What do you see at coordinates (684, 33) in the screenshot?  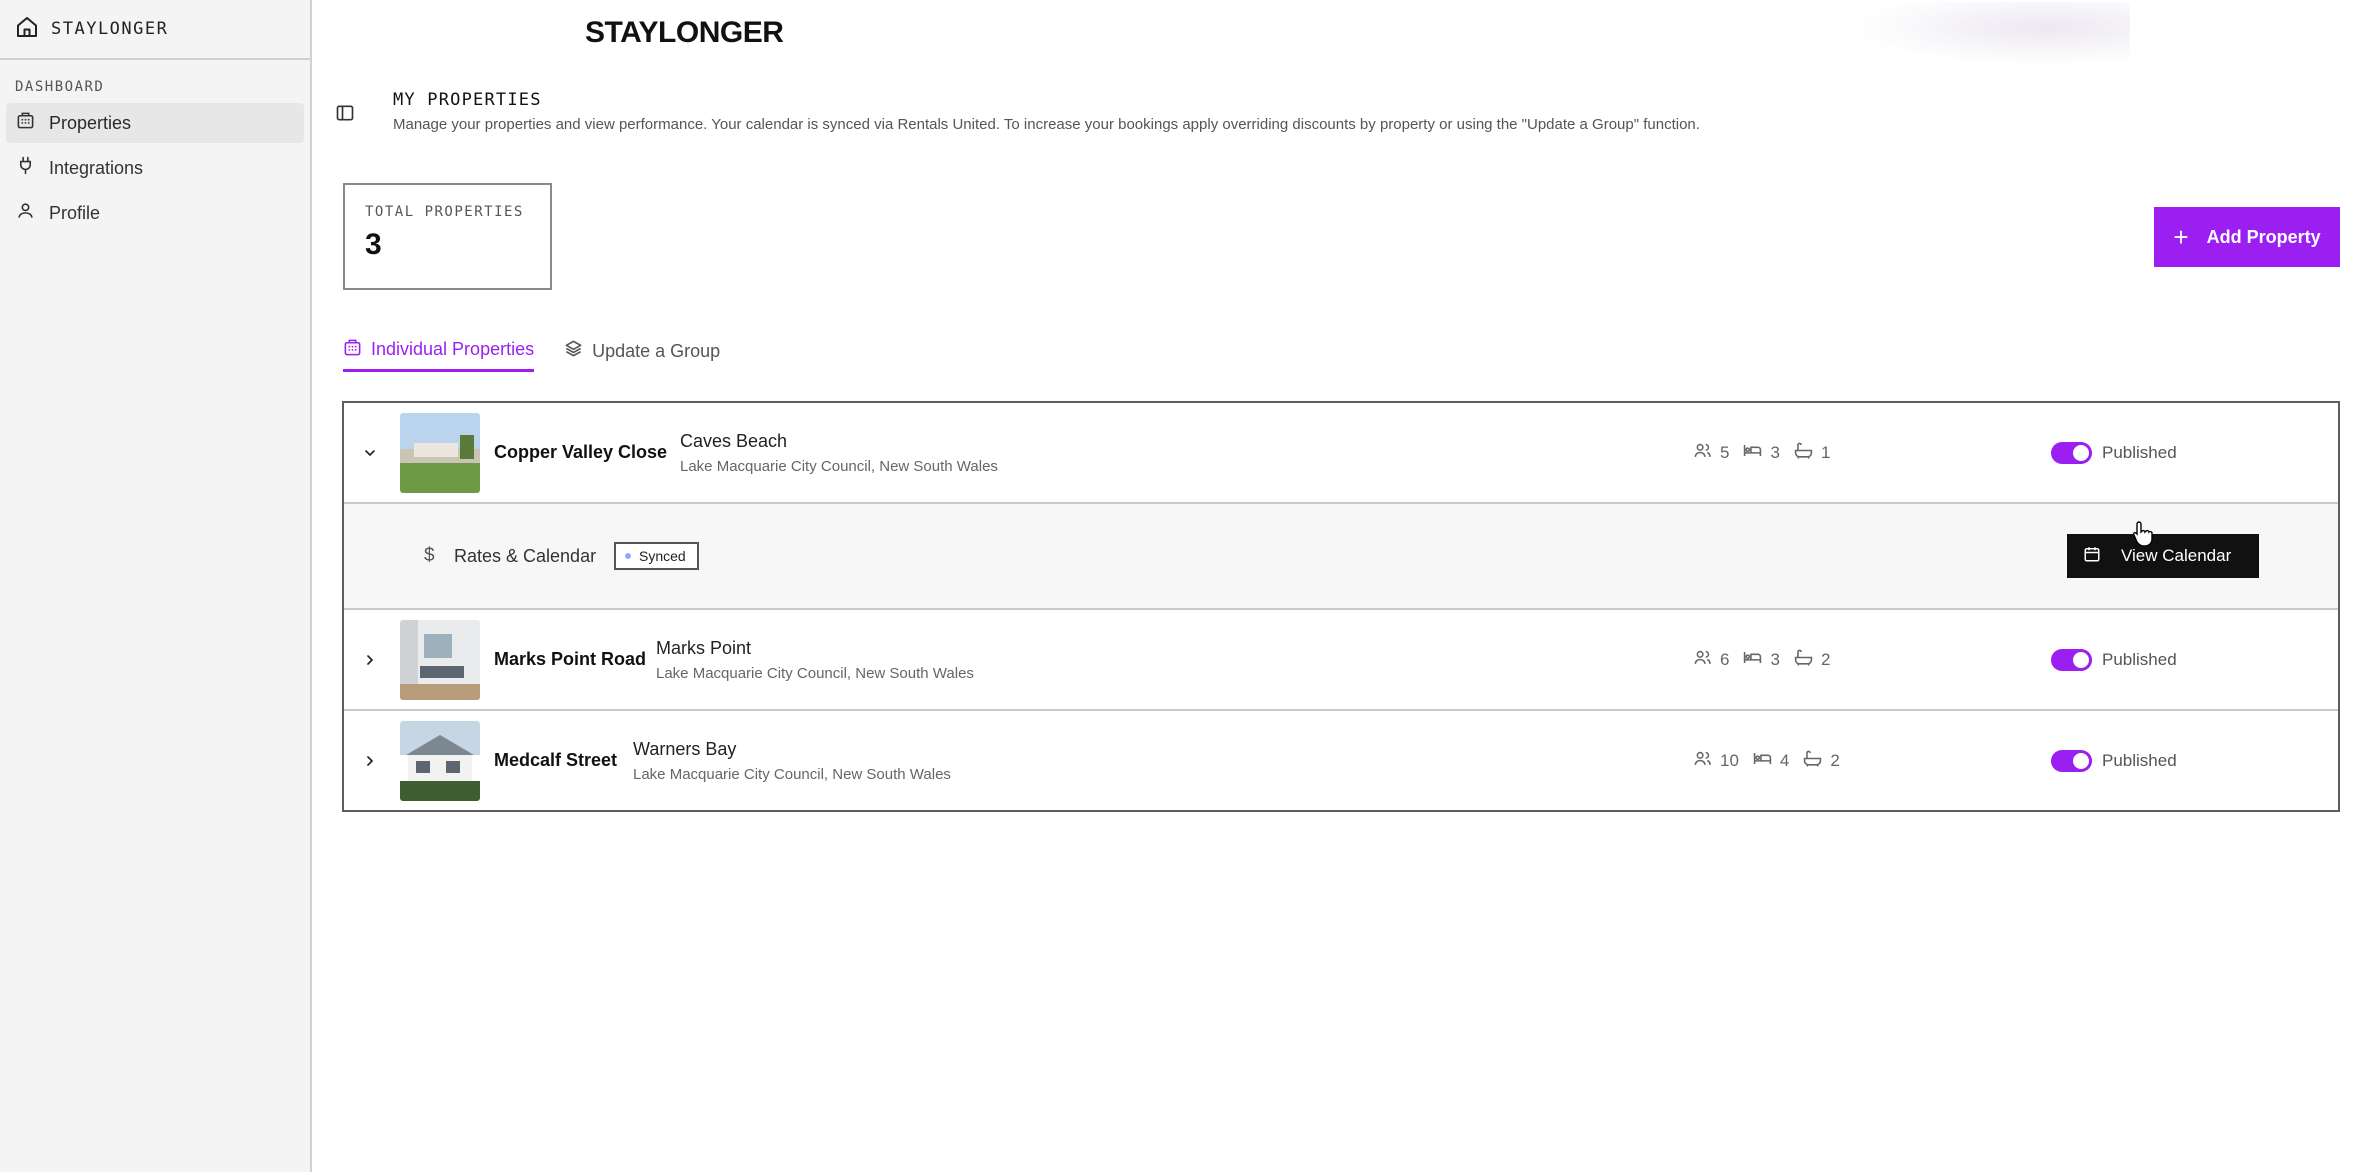 I see `header-logo: STAYLONGER` at bounding box center [684, 33].